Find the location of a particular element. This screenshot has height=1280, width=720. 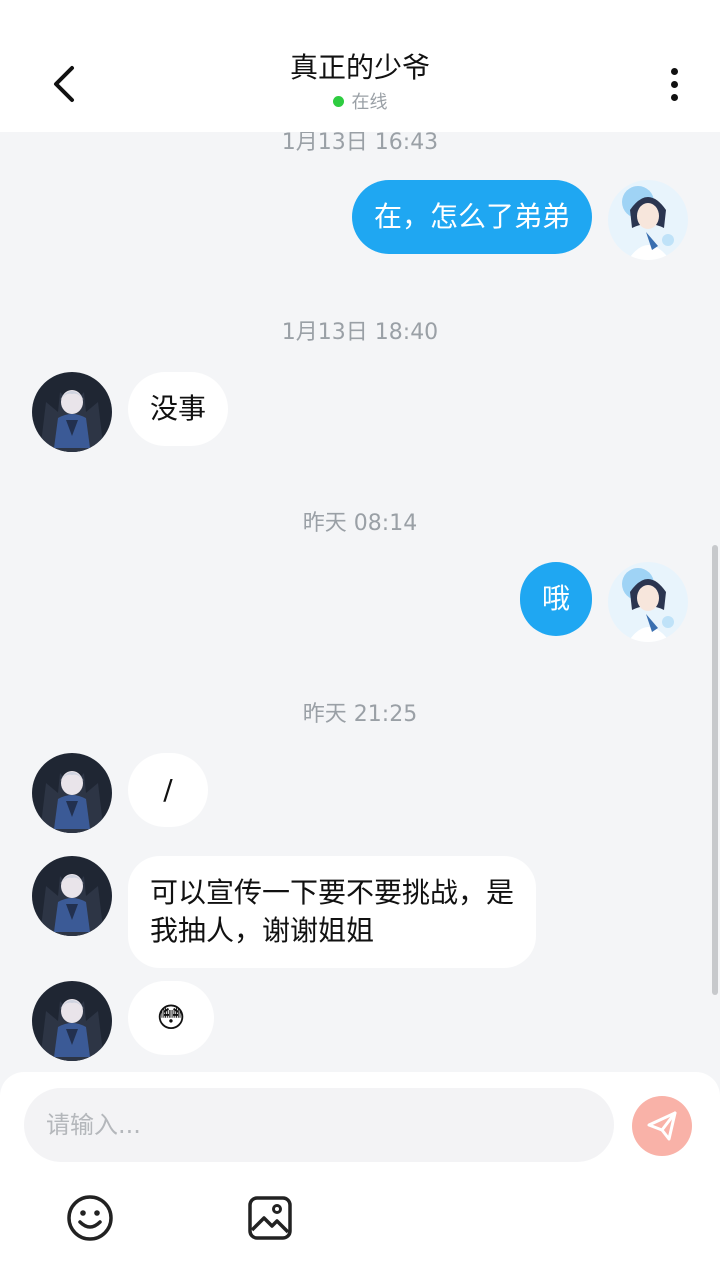

message-bubble-incoming: 😳 is located at coordinates (171, 1018).